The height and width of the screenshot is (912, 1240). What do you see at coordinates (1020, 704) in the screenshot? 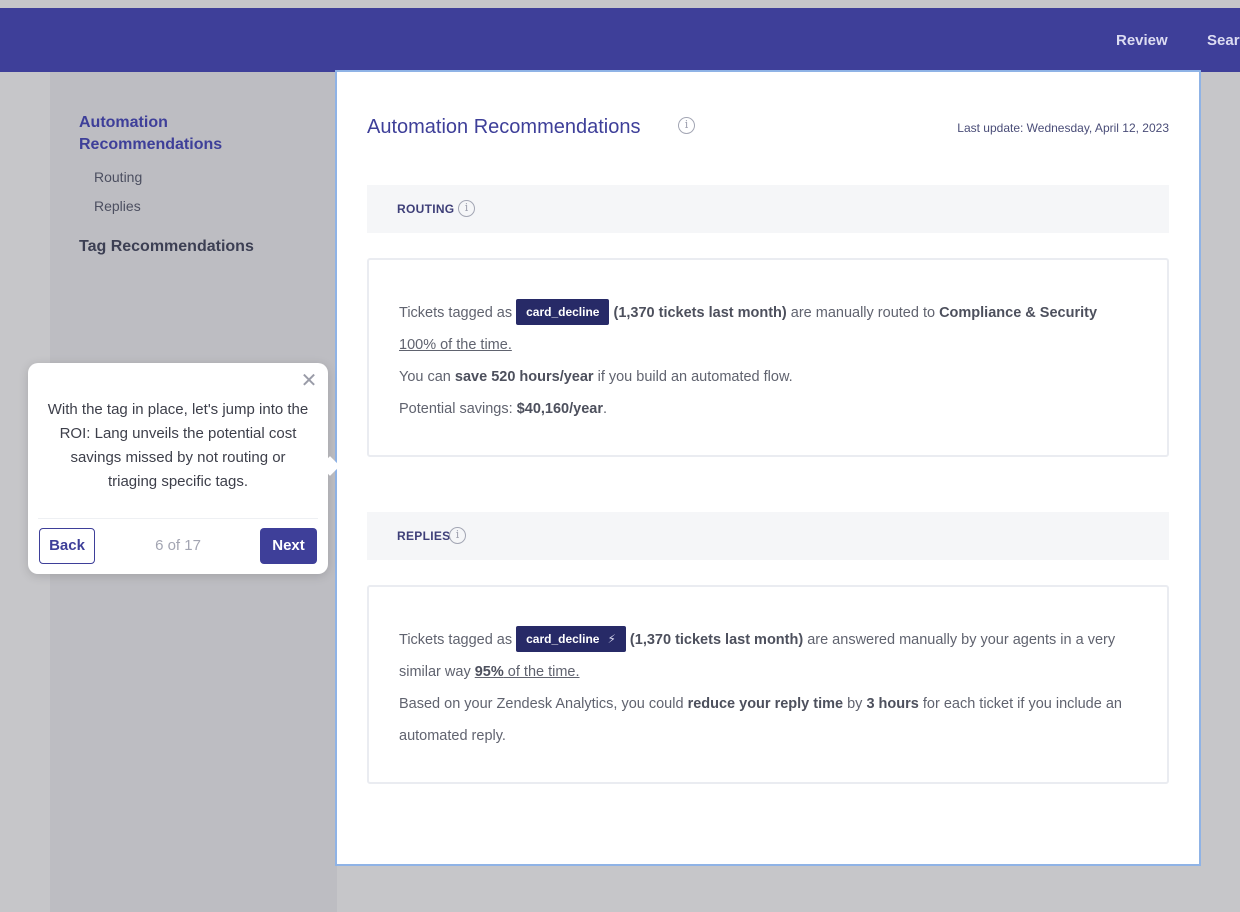
I see `replies-analytics-post: for each ticket if you include an` at bounding box center [1020, 704].